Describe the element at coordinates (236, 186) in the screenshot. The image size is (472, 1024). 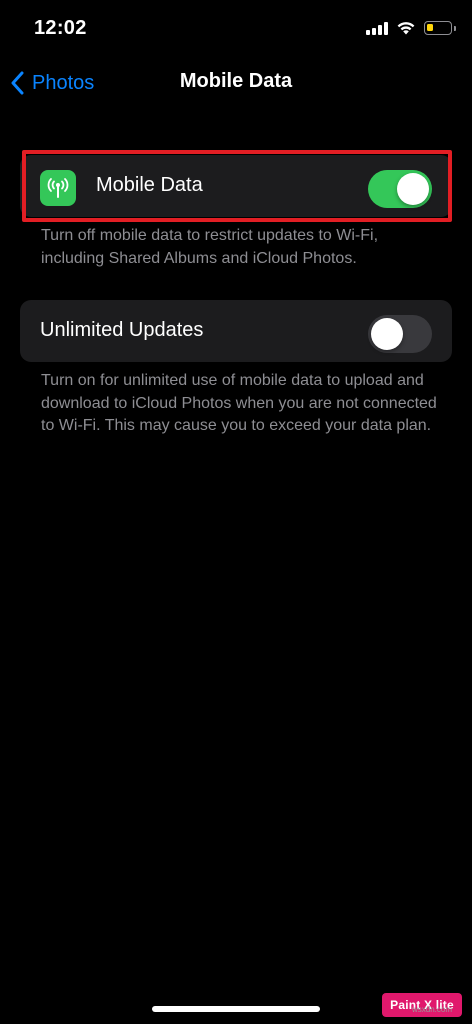
I see `mobile-data-row: Mobile Data` at that location.